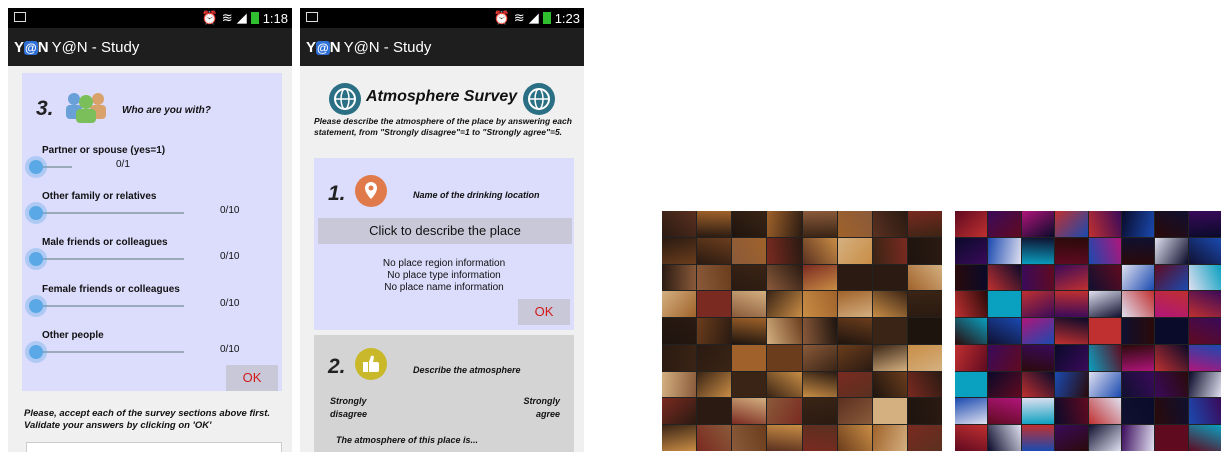 The width and height of the screenshot is (1221, 452). What do you see at coordinates (349, 407) in the screenshot?
I see `scale-left-label: Strongly disagree` at bounding box center [349, 407].